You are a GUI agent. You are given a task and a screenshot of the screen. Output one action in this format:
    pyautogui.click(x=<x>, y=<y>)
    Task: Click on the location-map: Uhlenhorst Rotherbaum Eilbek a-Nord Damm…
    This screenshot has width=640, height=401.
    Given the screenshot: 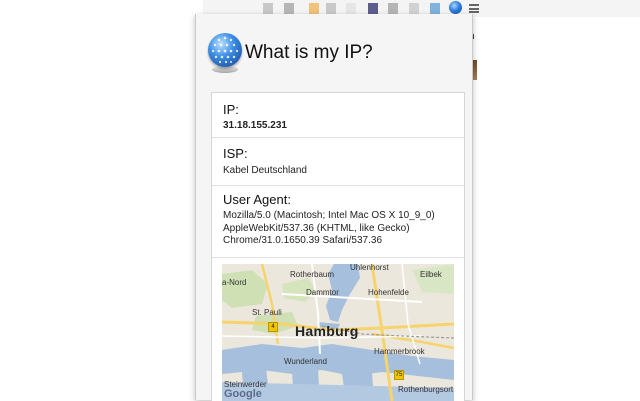 What is the action you would take?
    pyautogui.click(x=338, y=332)
    